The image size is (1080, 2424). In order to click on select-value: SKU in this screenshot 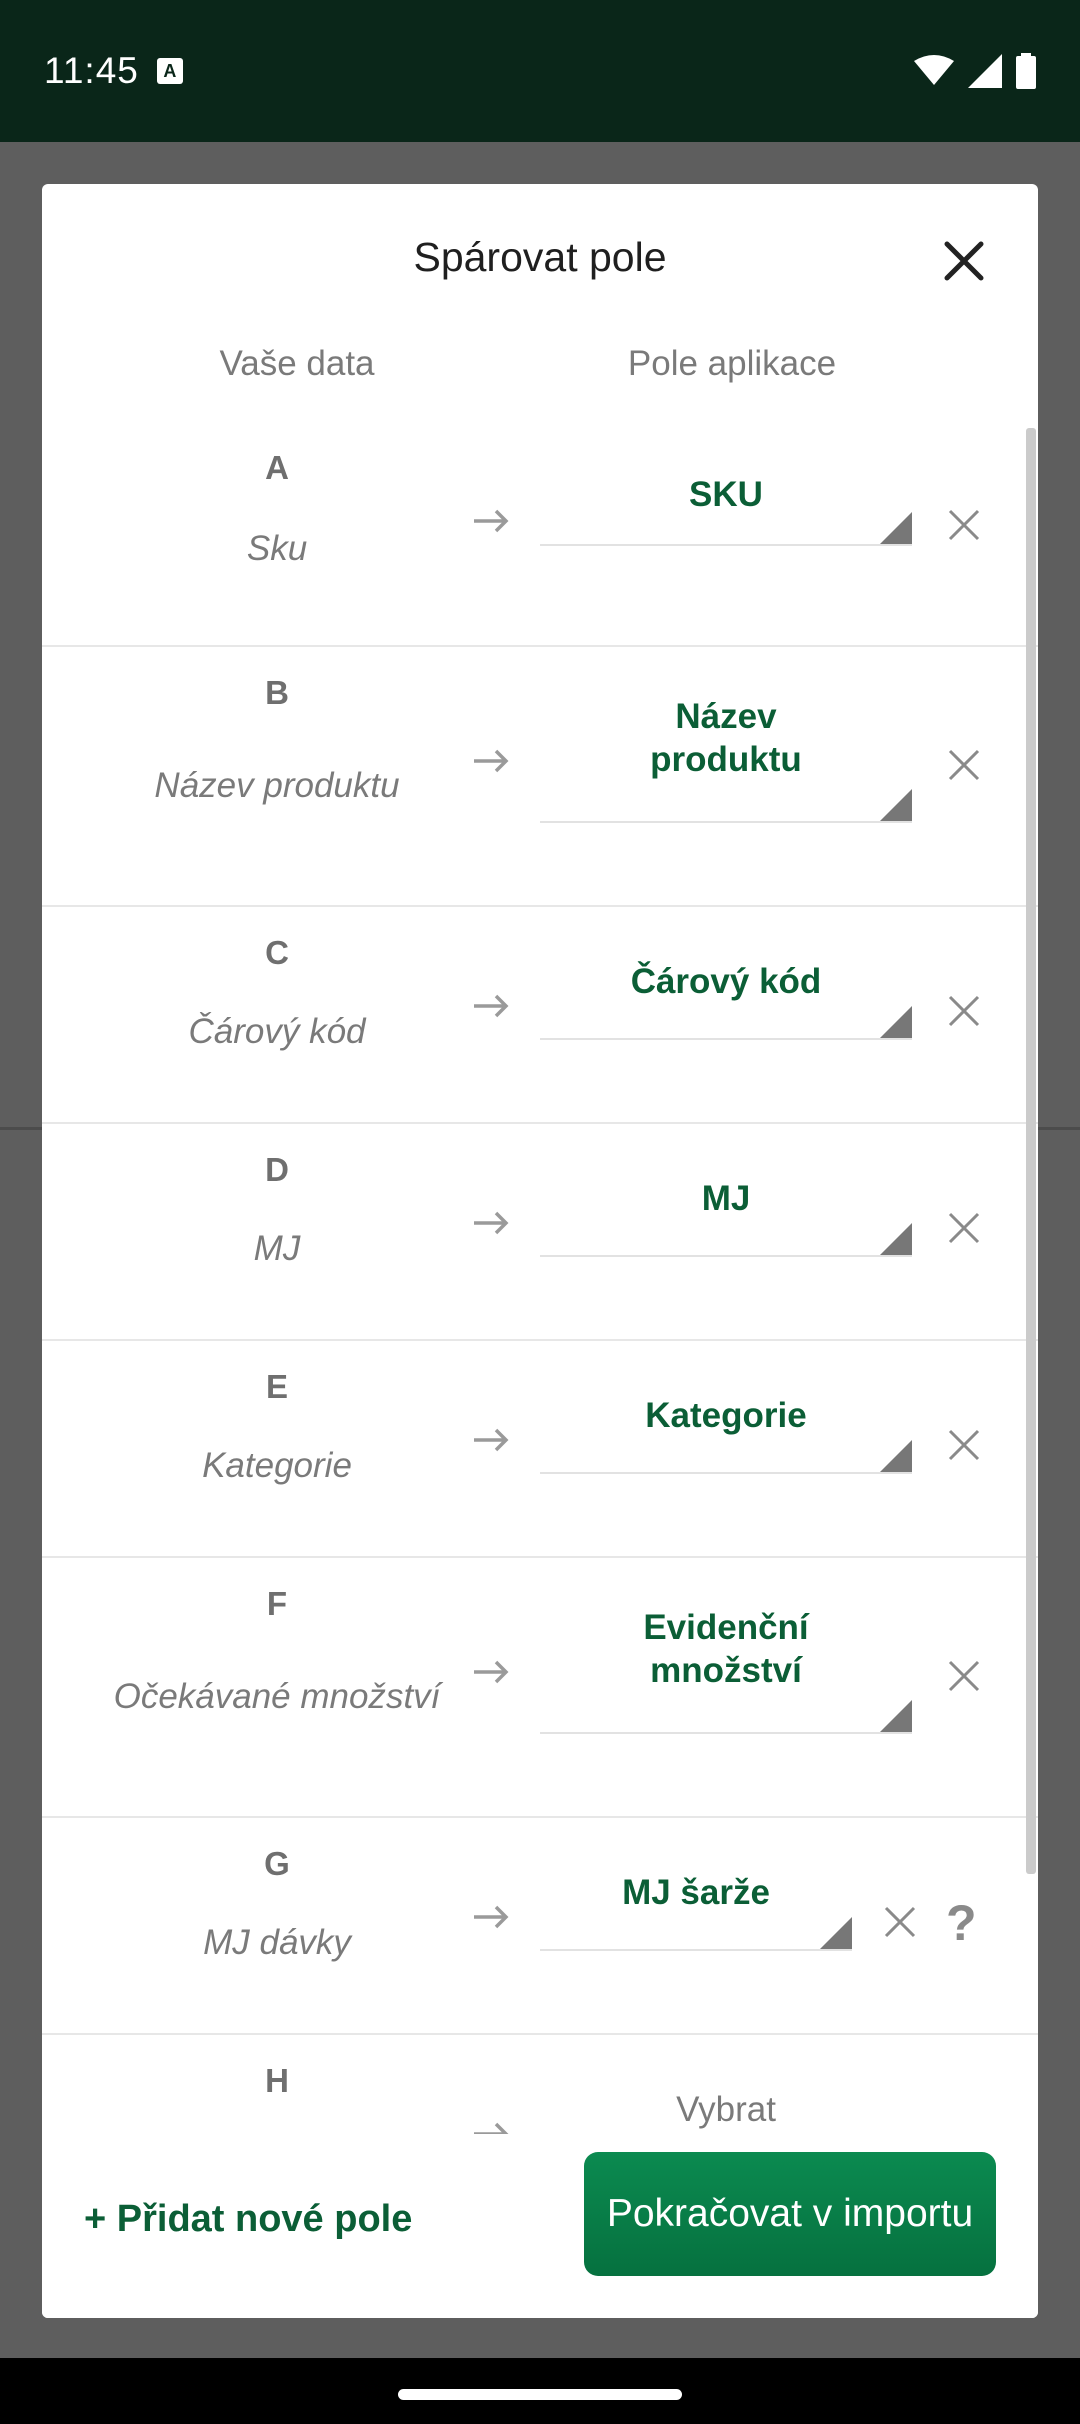, I will do `click(726, 494)`.